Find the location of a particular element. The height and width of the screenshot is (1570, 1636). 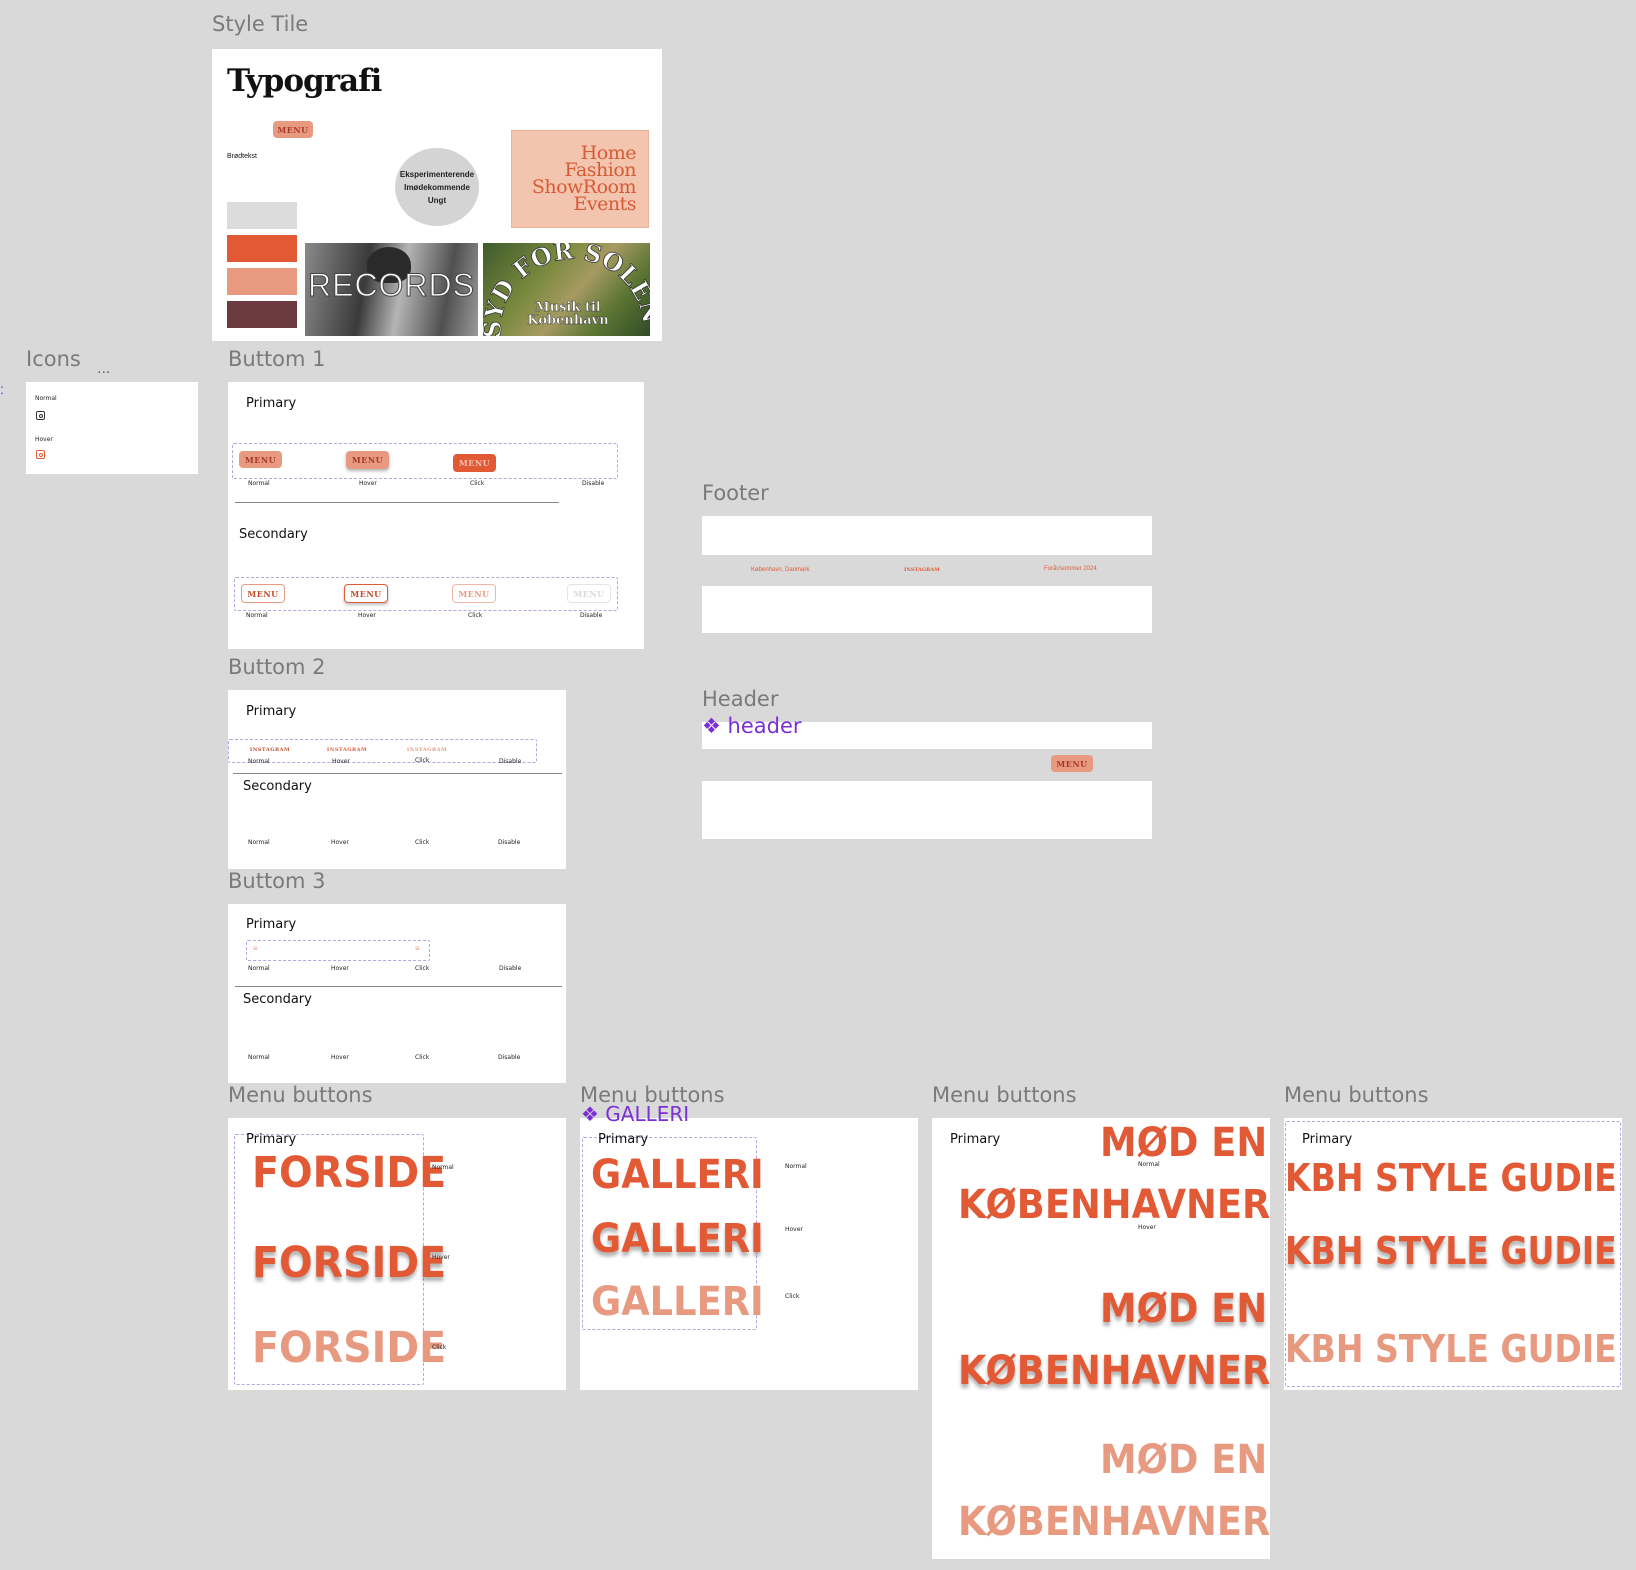

mod-en-hover-line2: KØBENHAVNER is located at coordinates (1114, 1371).